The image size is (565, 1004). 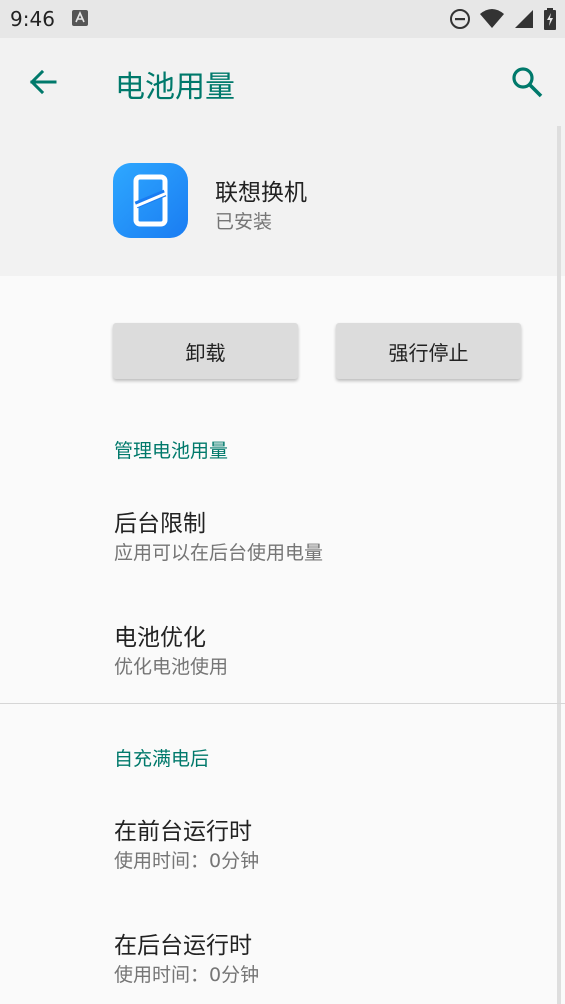 What do you see at coordinates (550, 19) in the screenshot?
I see `battery-icon` at bounding box center [550, 19].